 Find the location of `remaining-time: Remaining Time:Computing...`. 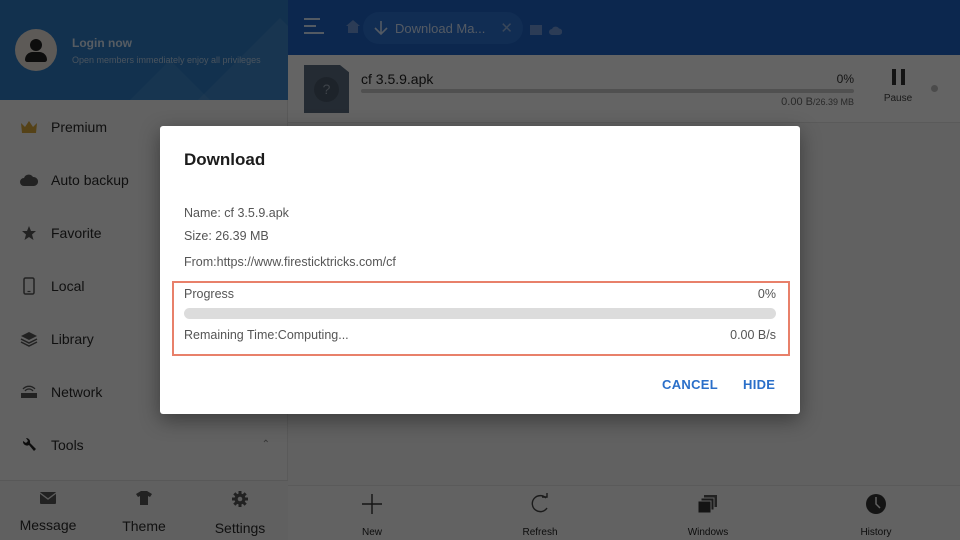

remaining-time: Remaining Time:Computing... is located at coordinates (266, 335).